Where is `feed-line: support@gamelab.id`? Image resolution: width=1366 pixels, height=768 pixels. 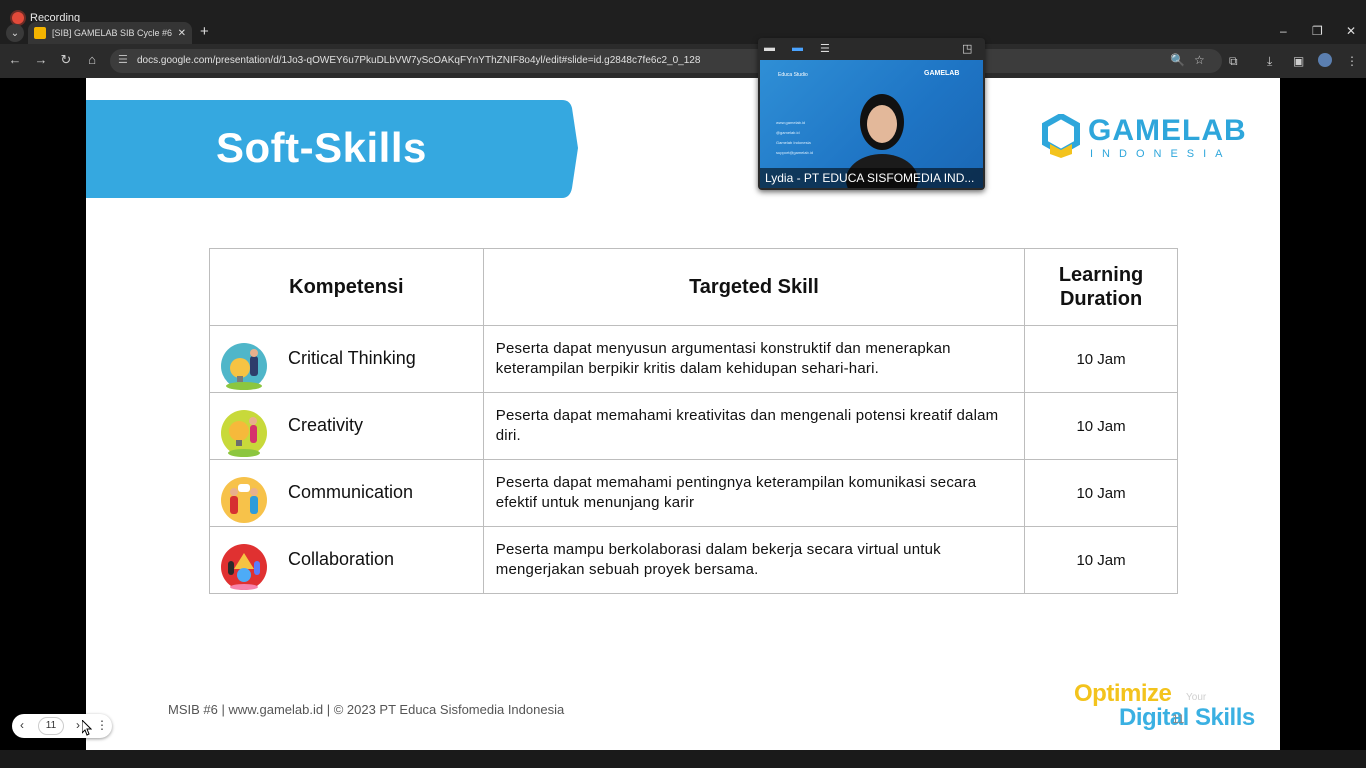
feed-line: support@gamelab.id is located at coordinates (794, 152).